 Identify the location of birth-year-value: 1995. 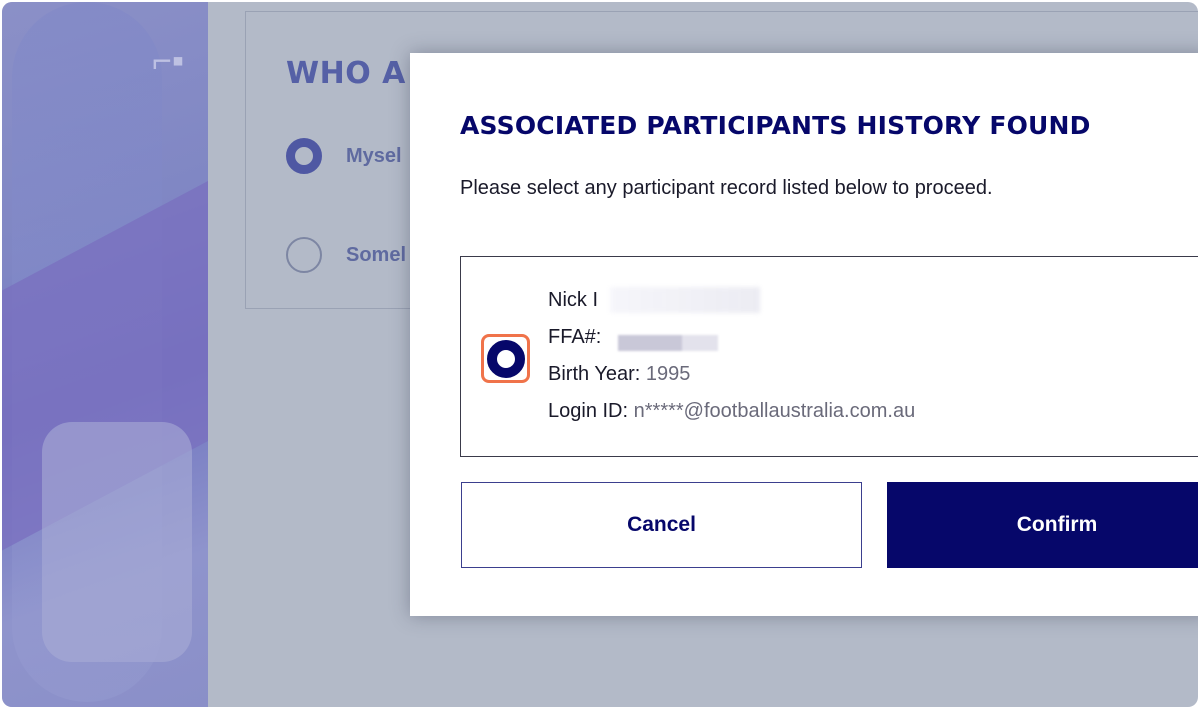
(668, 374).